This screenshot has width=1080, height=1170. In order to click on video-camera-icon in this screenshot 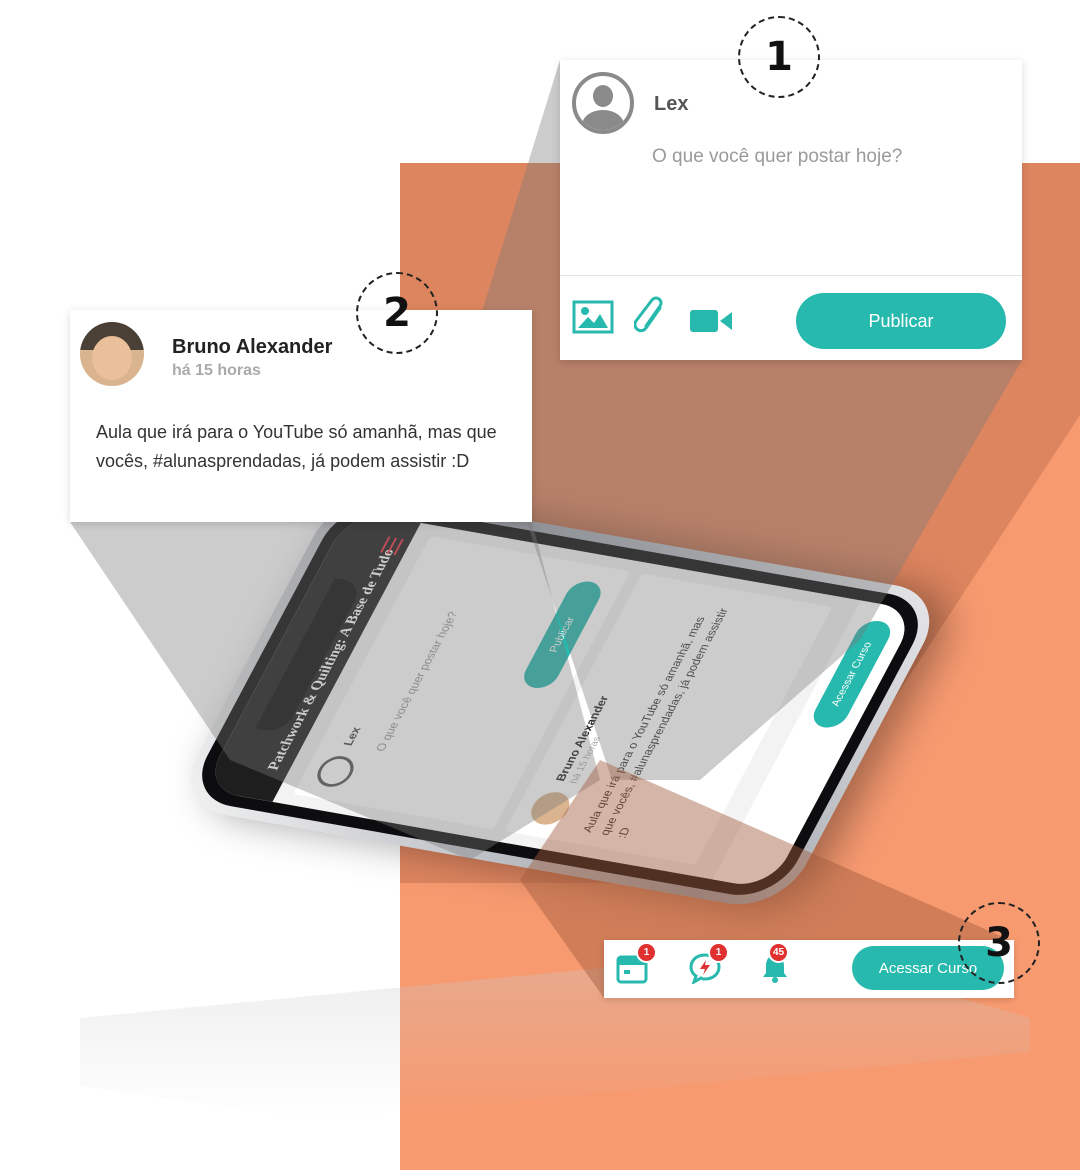, I will do `click(712, 323)`.